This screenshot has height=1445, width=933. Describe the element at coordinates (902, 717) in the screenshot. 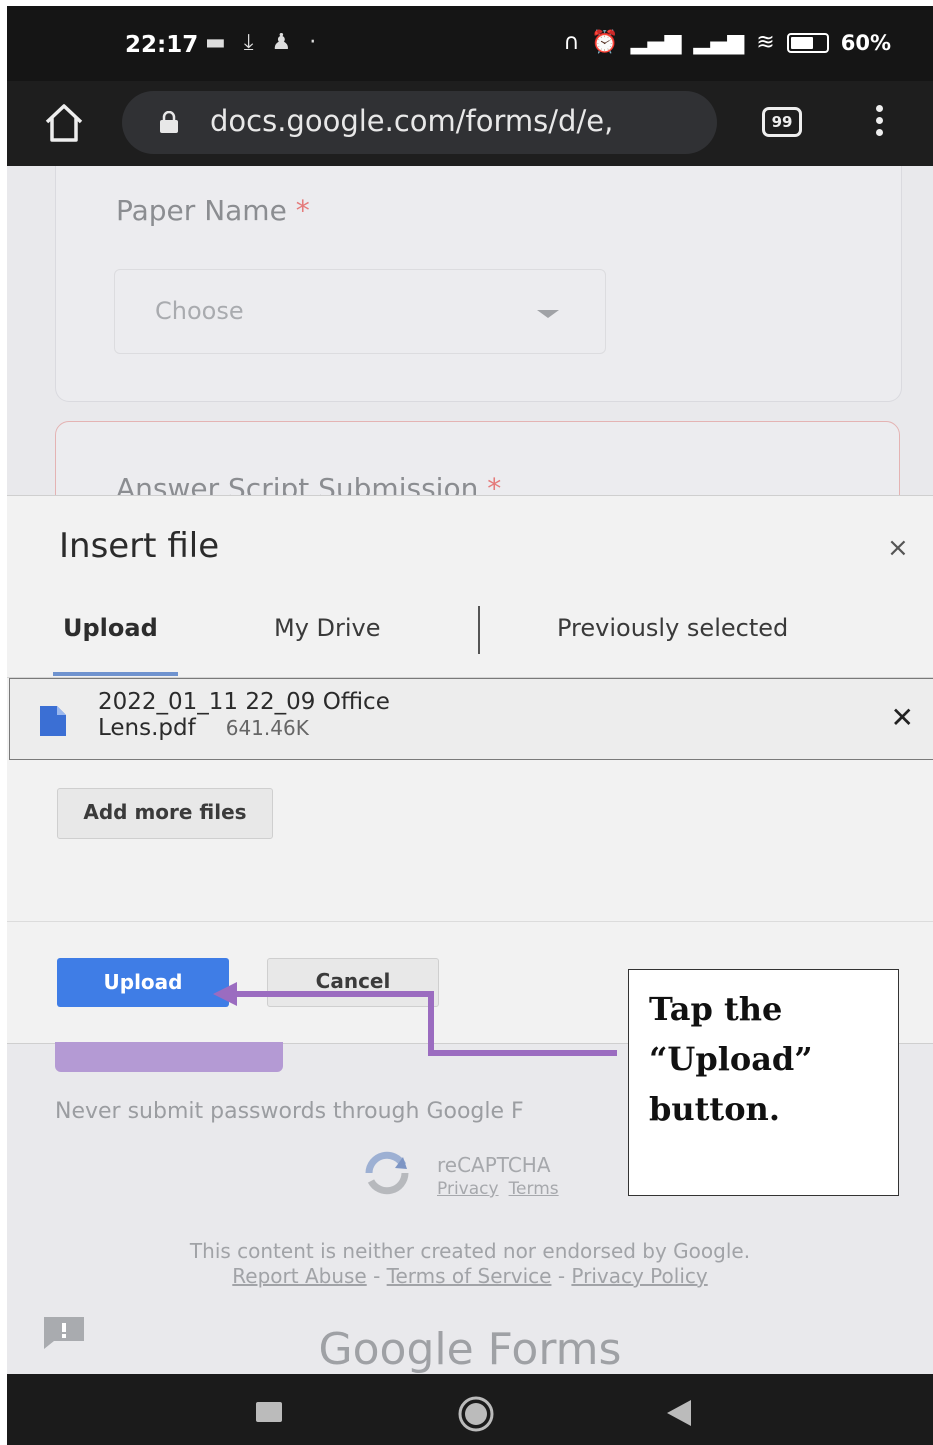

I see `remove-file-icon: ✕` at that location.